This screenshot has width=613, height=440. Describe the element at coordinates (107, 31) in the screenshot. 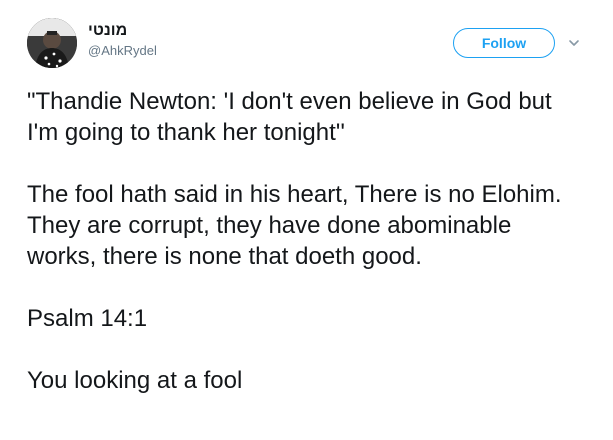

I see `display-name: מונטי` at that location.